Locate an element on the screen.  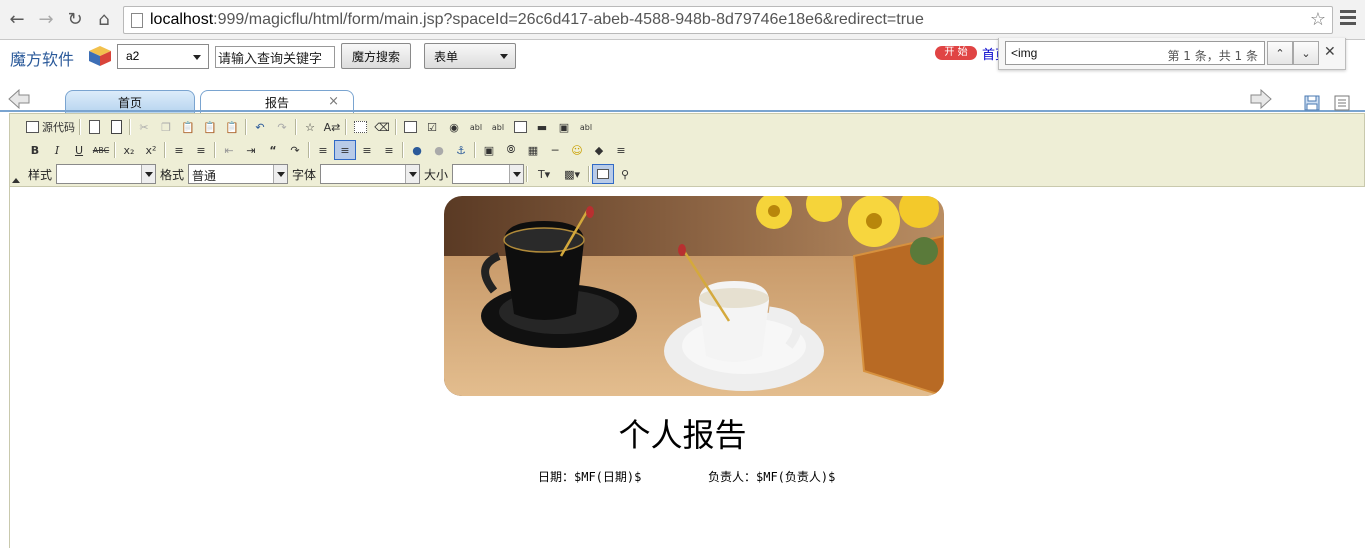
format-select: 普通 is located at coordinates (238, 174).